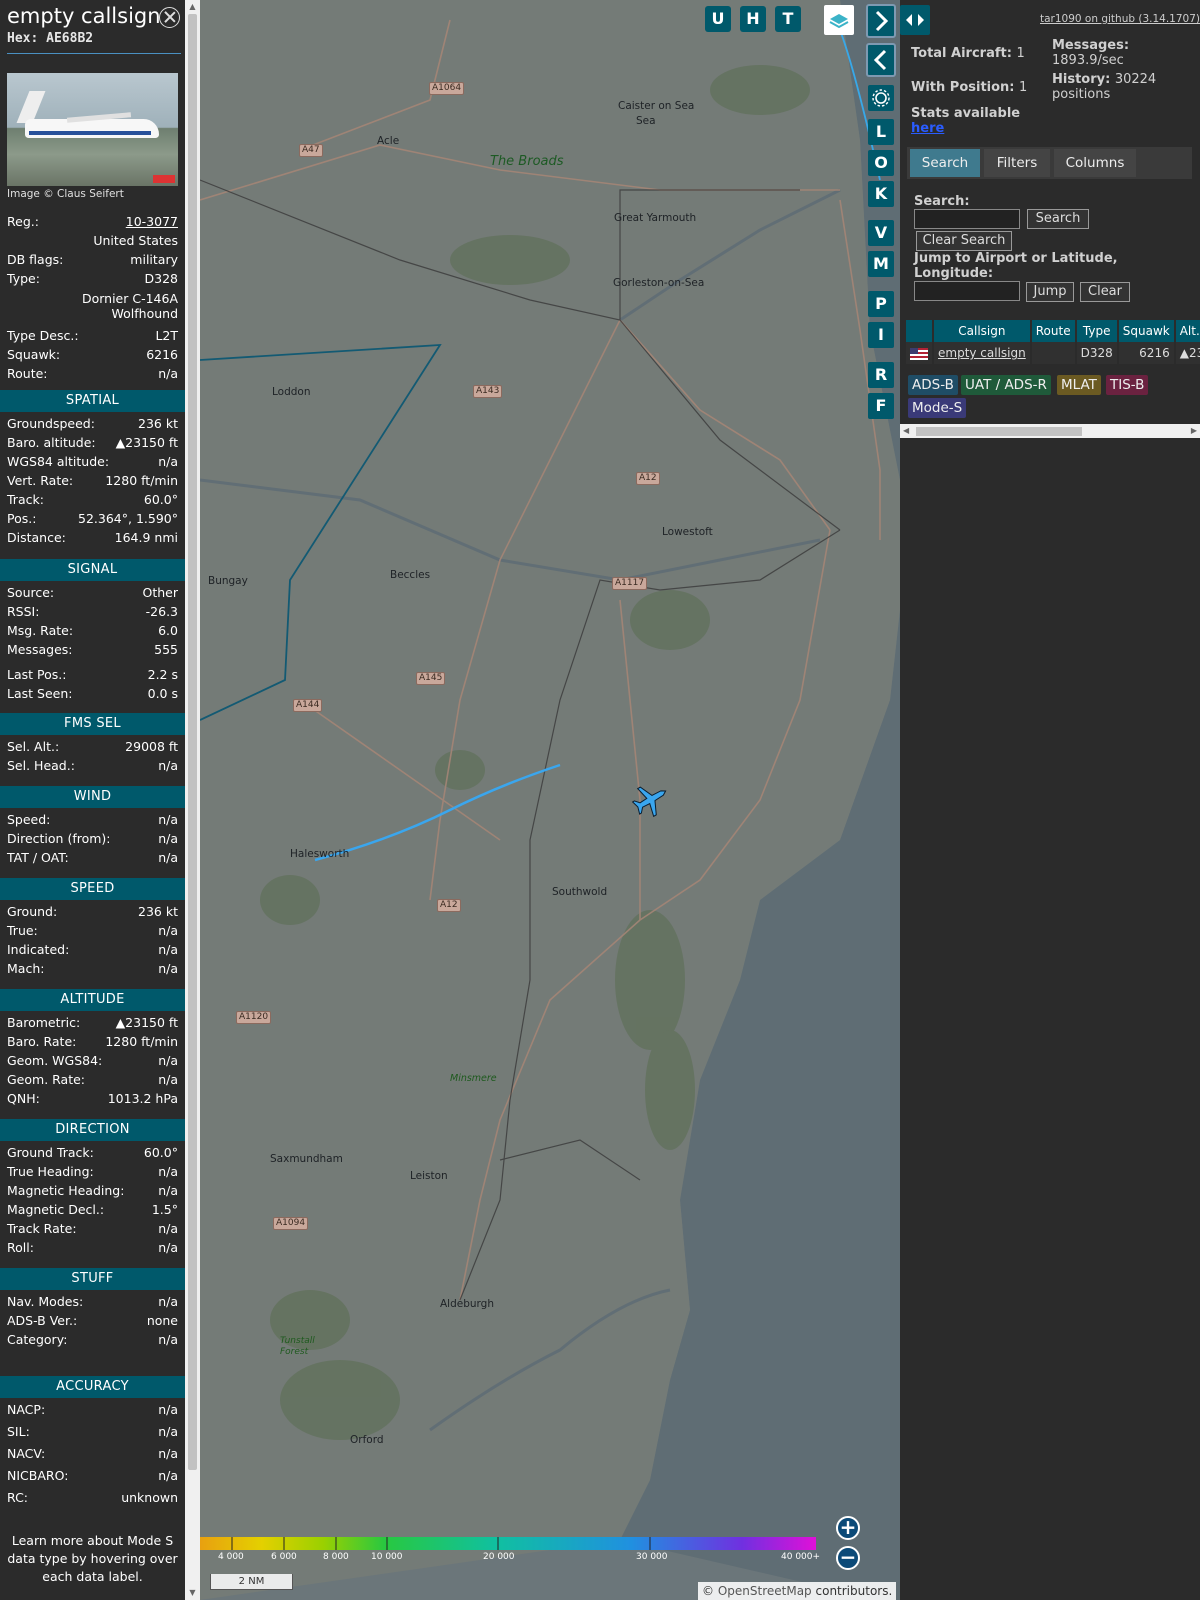 Image resolution: width=1200 pixels, height=1600 pixels. What do you see at coordinates (58, 462) in the screenshot?
I see `info-label: WGS84 altitude:` at bounding box center [58, 462].